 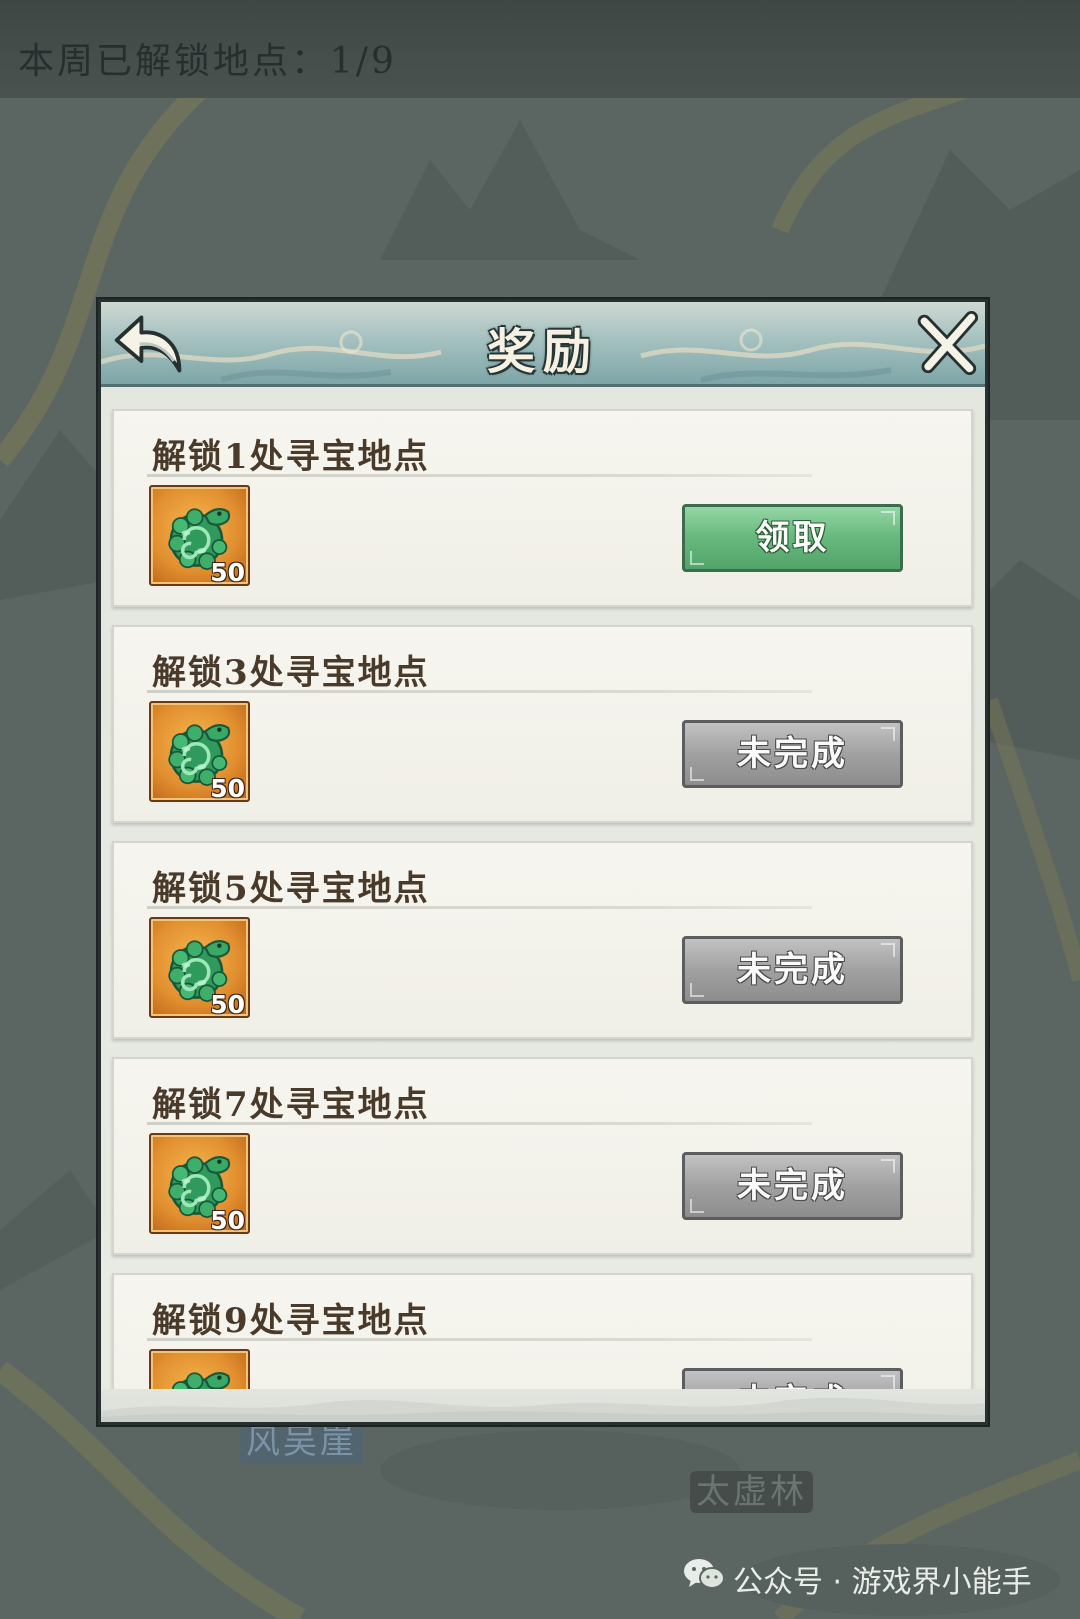 I want to click on modal-bottom-decoration, so click(x=543, y=1405).